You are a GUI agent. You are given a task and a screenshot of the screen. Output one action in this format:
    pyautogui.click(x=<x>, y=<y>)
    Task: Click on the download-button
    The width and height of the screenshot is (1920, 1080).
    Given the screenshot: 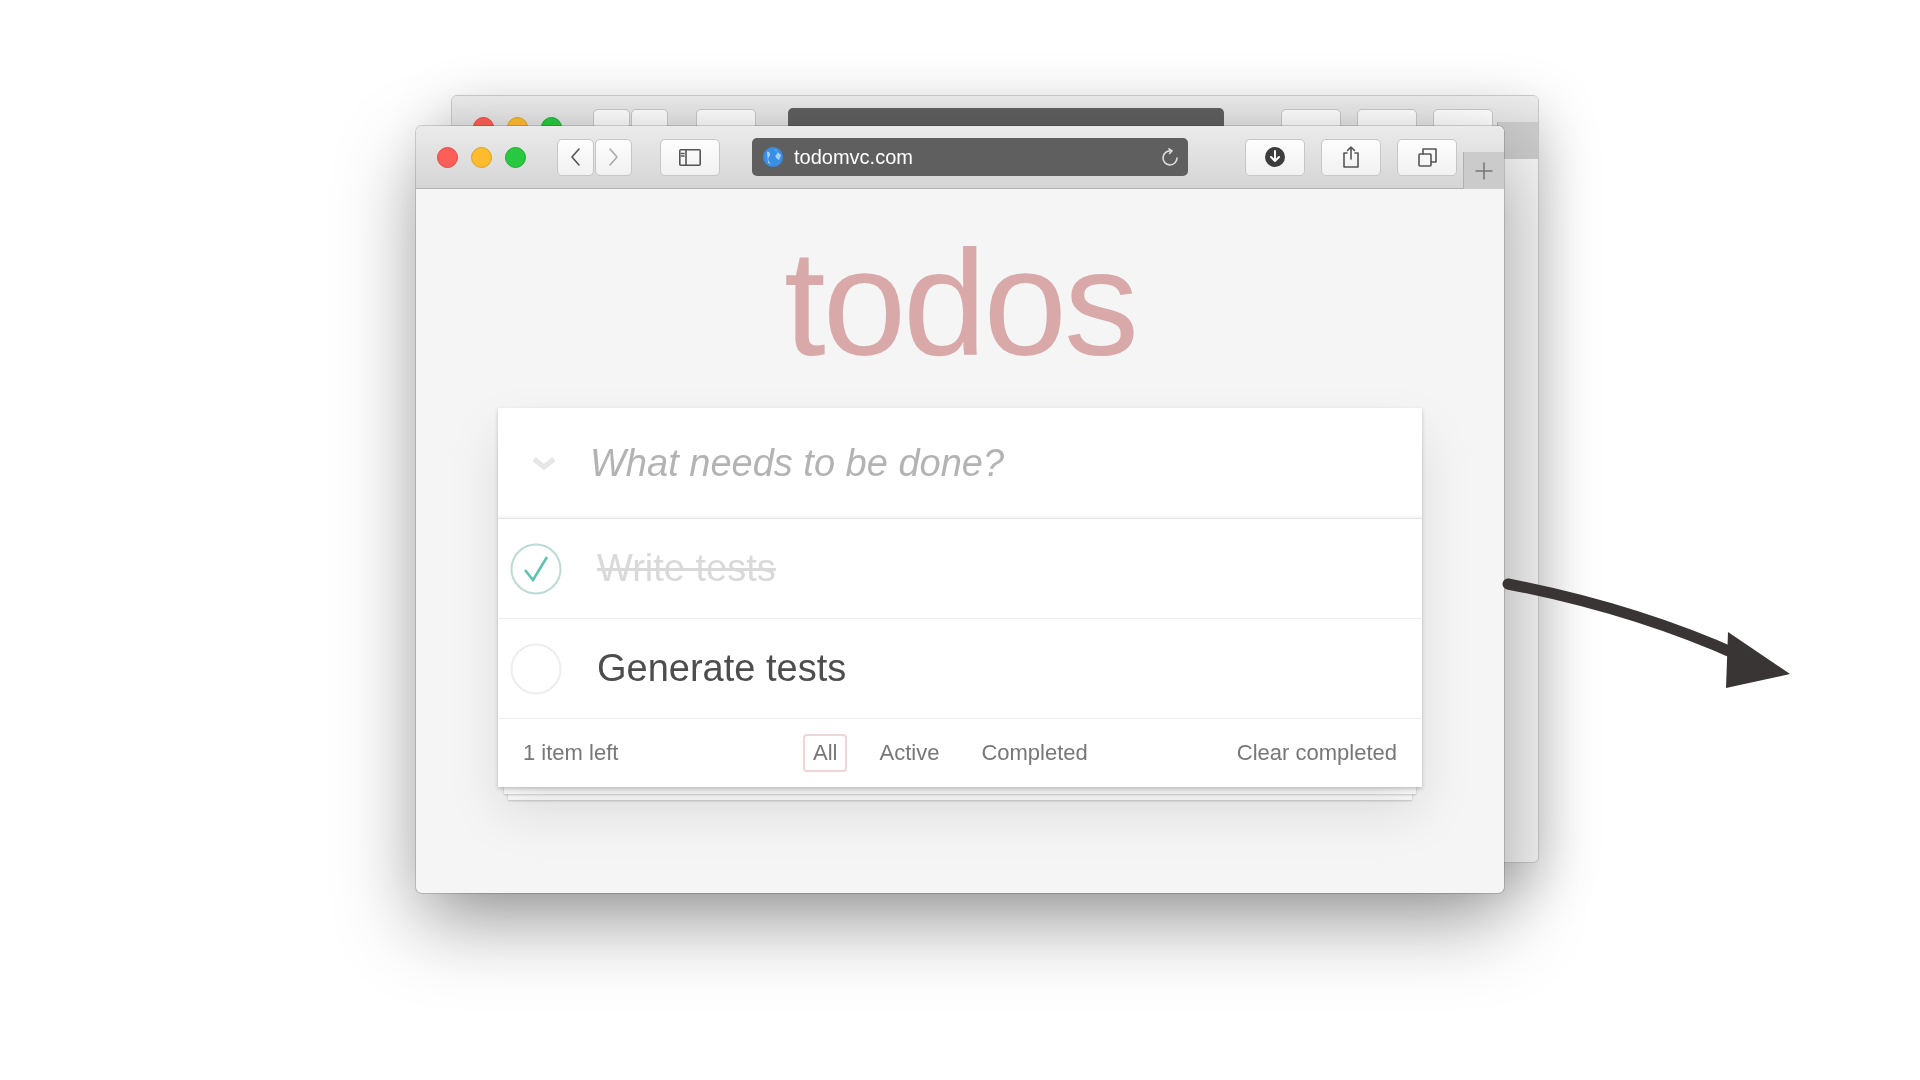 What is the action you would take?
    pyautogui.click(x=1275, y=157)
    